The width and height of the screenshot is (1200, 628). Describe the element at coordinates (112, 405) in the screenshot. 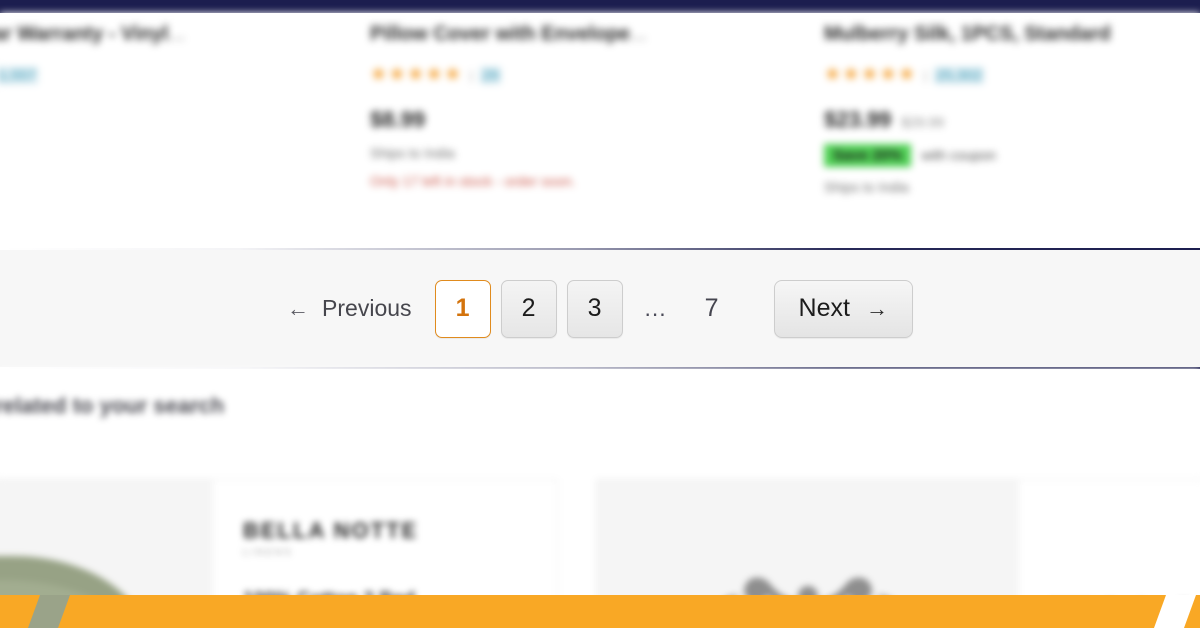

I see `related-heading: s related to your search` at that location.